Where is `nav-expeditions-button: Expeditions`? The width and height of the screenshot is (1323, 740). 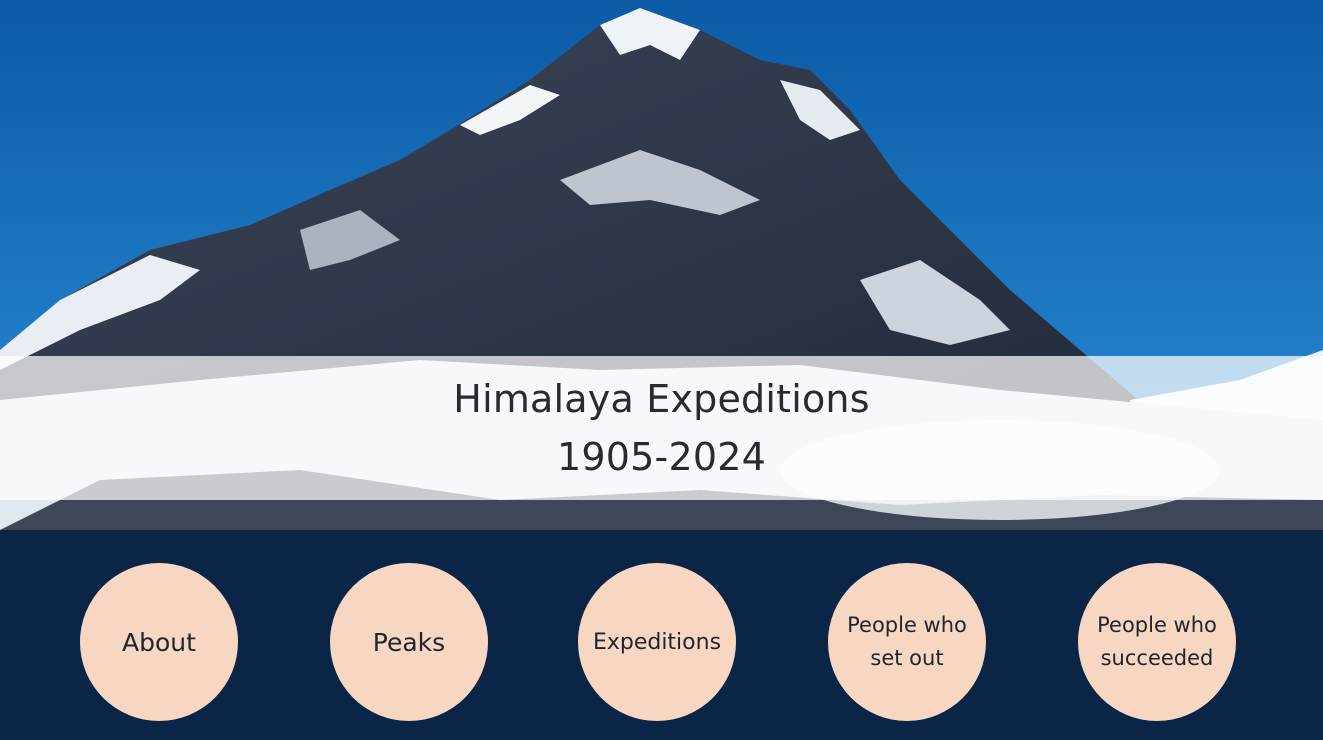
nav-expeditions-button: Expeditions is located at coordinates (657, 642).